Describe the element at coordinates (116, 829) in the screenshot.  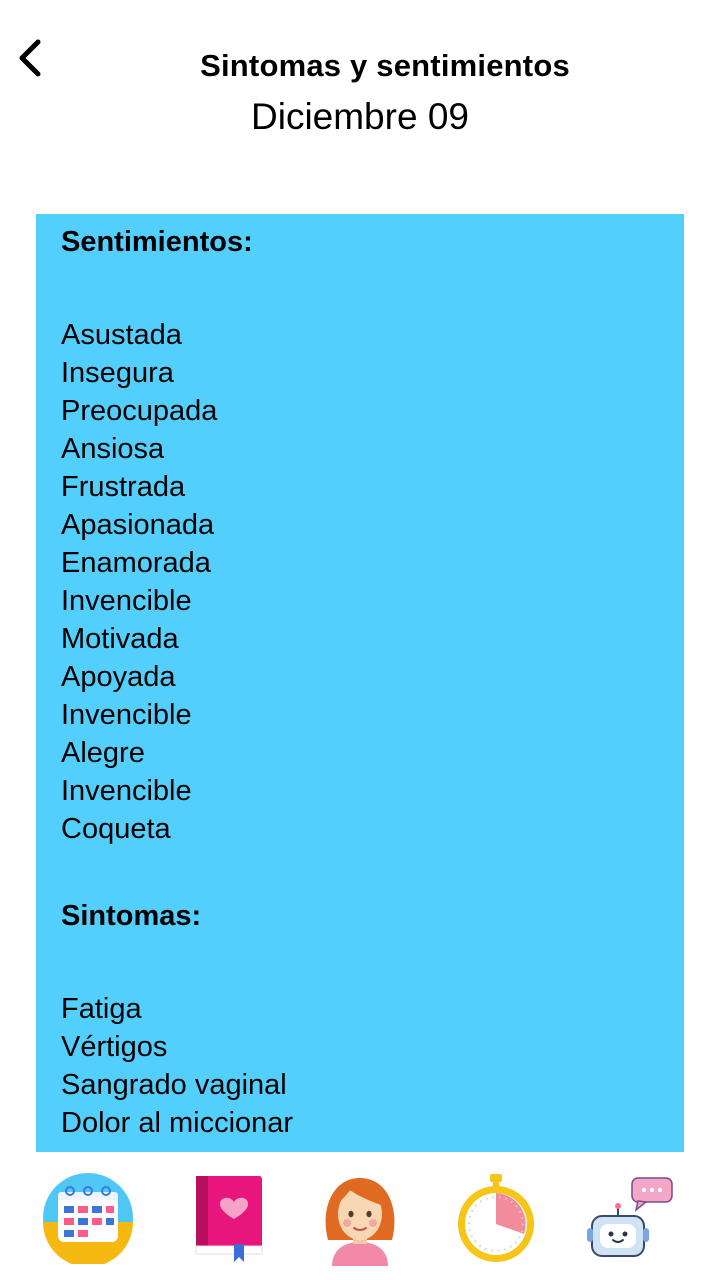
I see `list-item: Coqueta` at that location.